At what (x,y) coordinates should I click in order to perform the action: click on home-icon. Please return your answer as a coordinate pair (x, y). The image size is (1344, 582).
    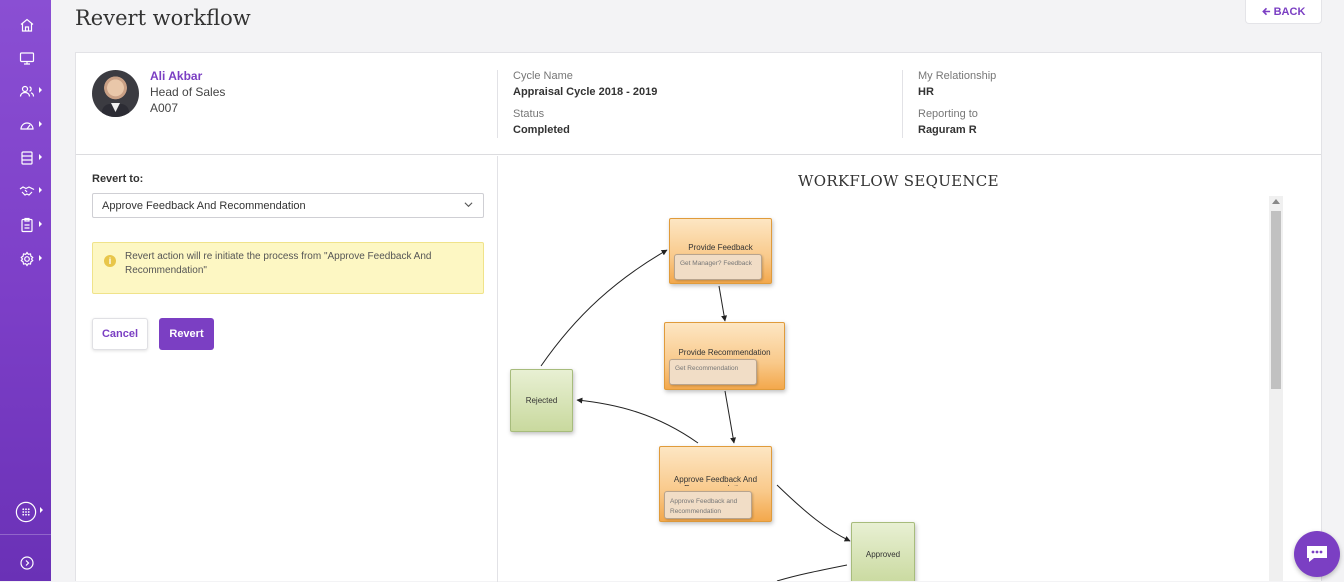
    Looking at the image, I should click on (27, 25).